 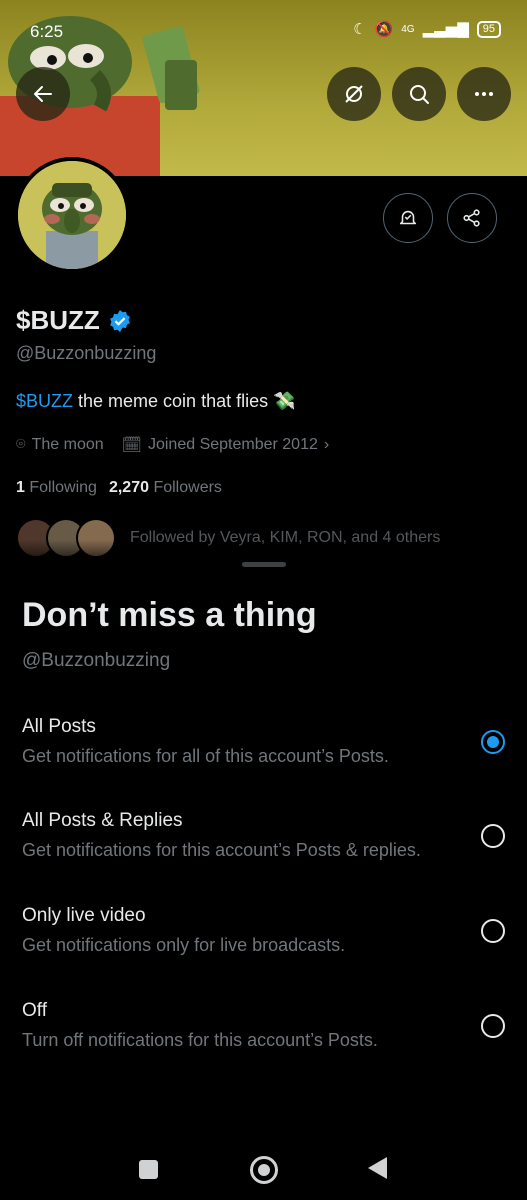 I want to click on sheet-handle: @Buzzonbuzzing, so click(x=96, y=660).